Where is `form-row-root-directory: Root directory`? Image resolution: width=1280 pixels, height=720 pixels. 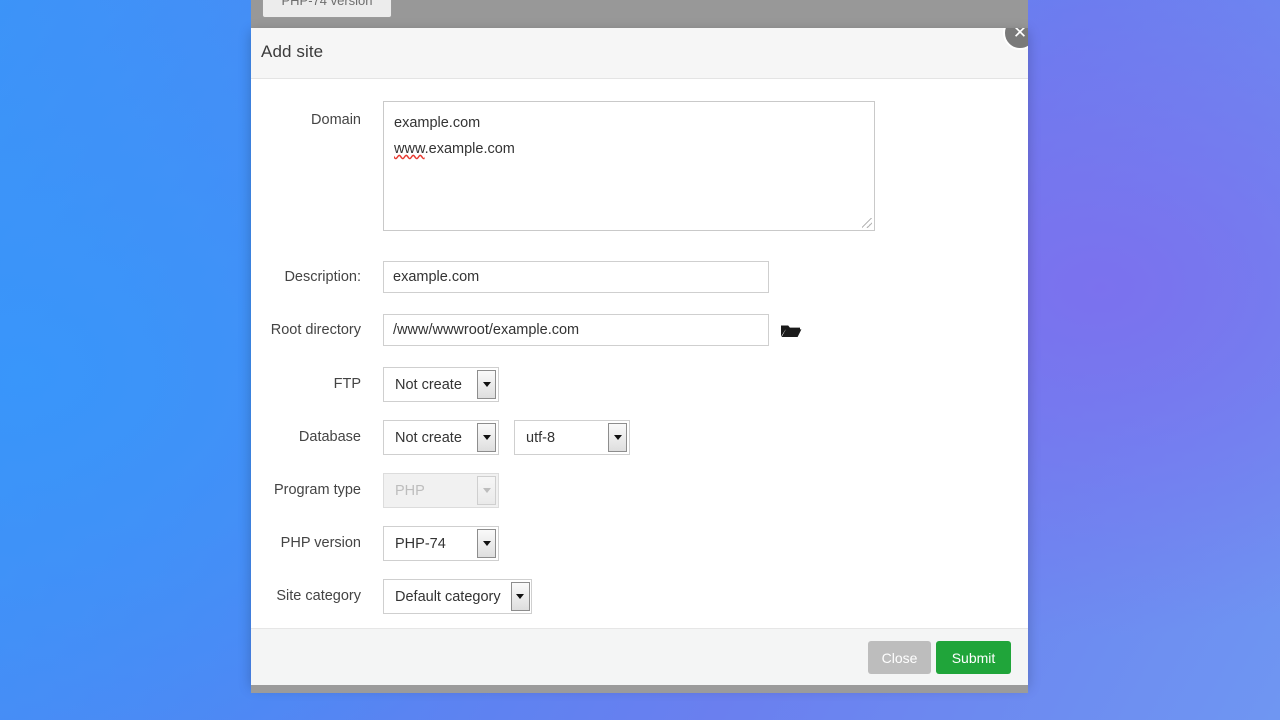 form-row-root-directory: Root directory is located at coordinates (639, 330).